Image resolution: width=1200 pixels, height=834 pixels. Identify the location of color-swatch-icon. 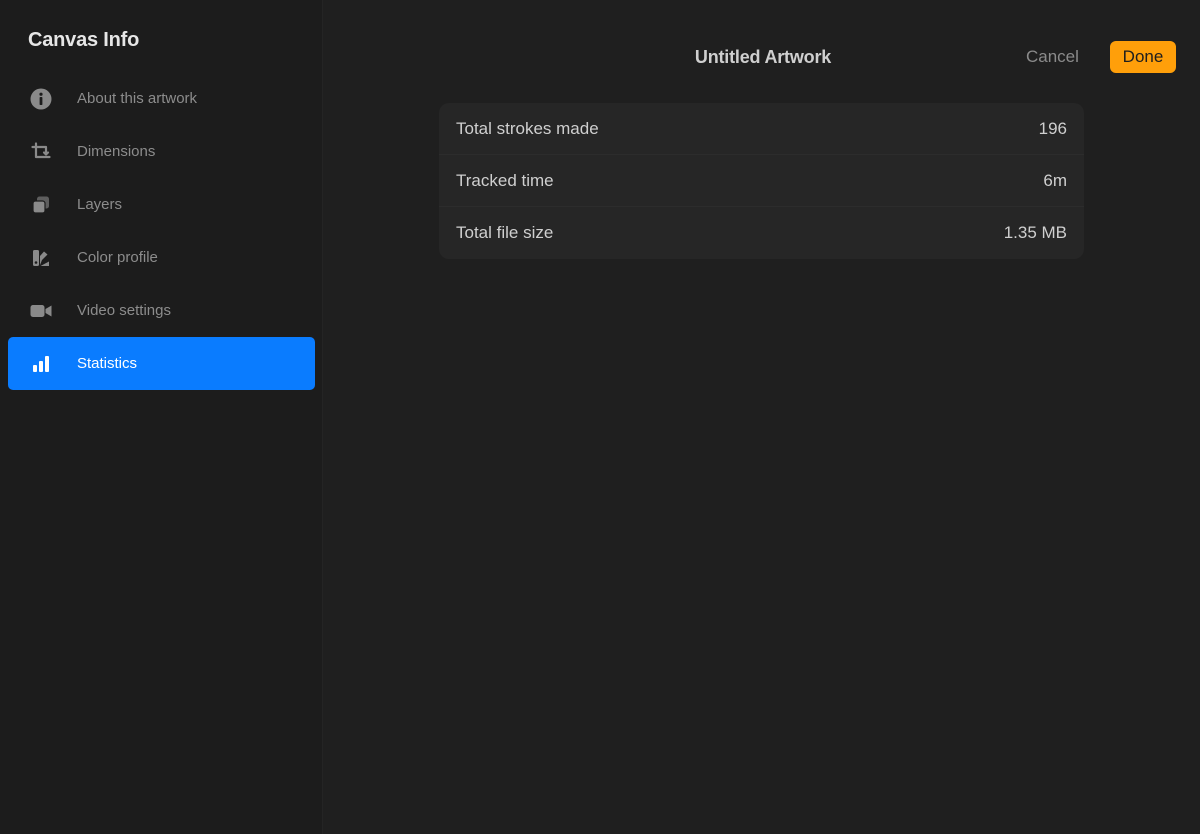
(41, 258).